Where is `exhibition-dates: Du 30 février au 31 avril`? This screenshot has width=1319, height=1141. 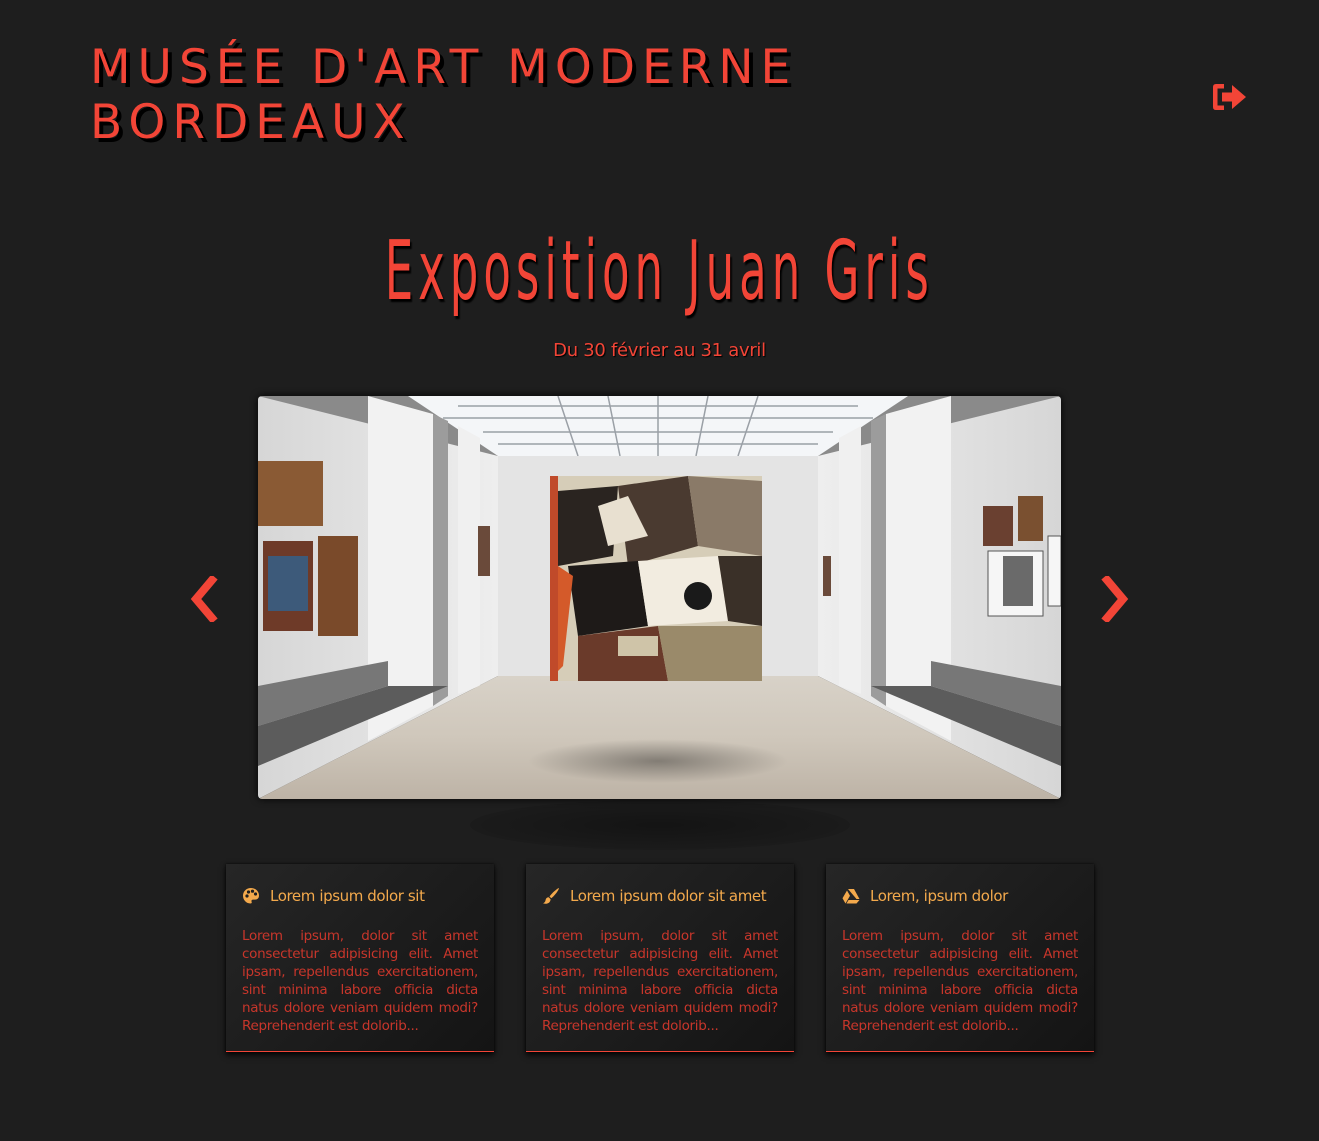 exhibition-dates: Du 30 février au 31 avril is located at coordinates (659, 350).